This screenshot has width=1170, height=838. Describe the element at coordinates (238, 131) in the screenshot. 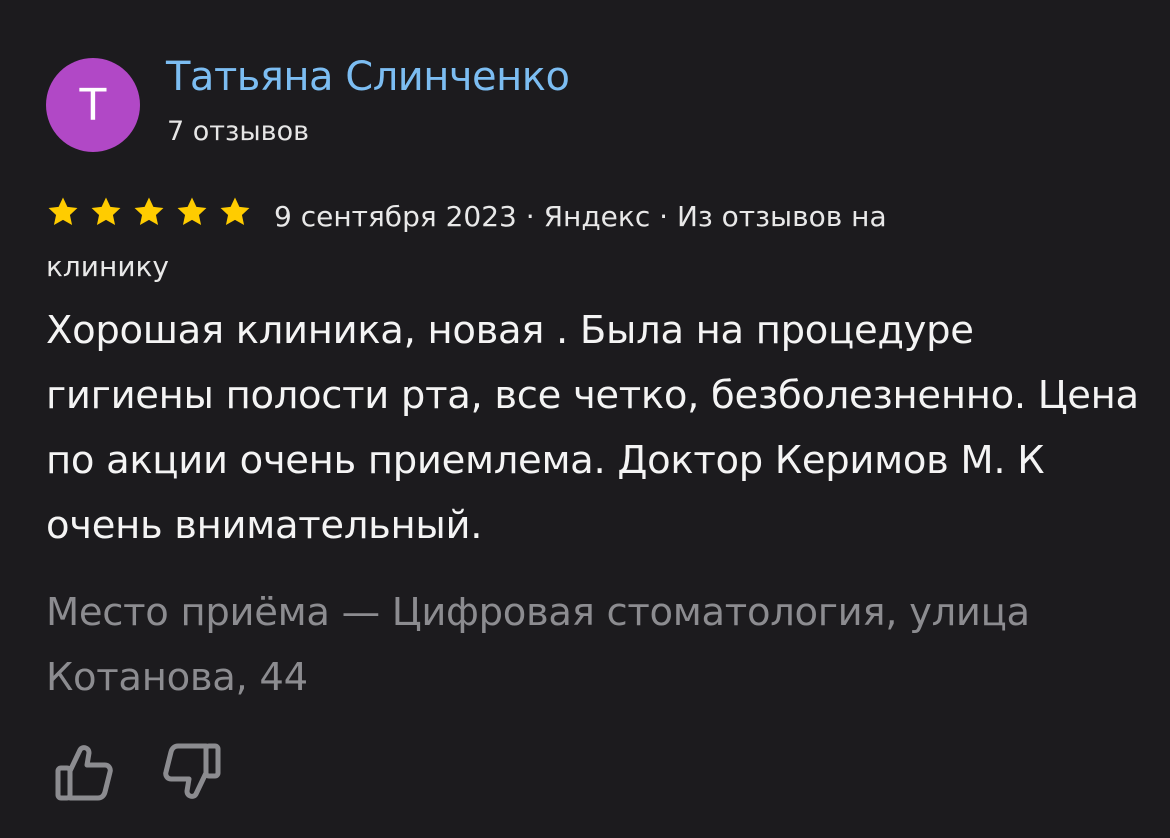

I see `author-reviews-count: 7 отзывов` at that location.